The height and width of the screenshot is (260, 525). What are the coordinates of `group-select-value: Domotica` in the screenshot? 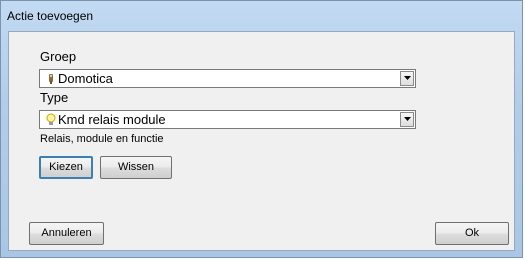 It's located at (85, 78).